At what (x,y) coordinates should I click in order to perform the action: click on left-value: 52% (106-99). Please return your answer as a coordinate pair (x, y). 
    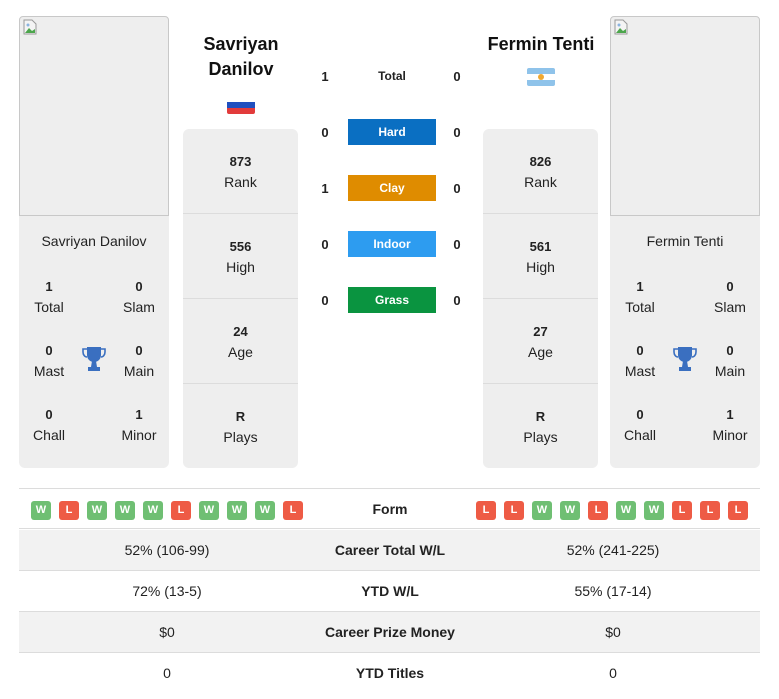
    Looking at the image, I should click on (167, 550).